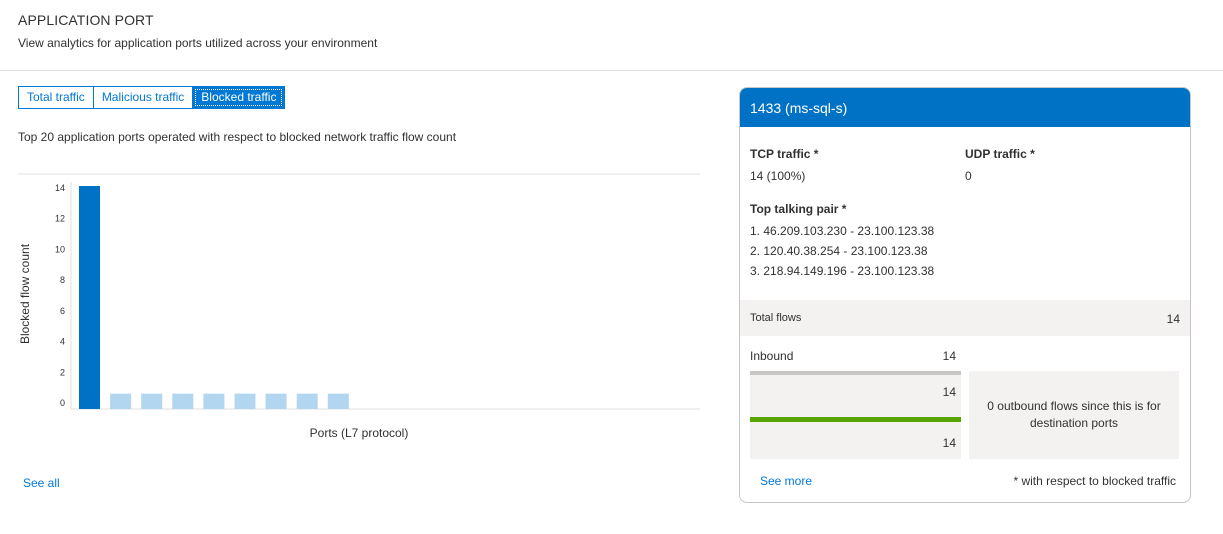  I want to click on inbound-green-bar, so click(855, 419).